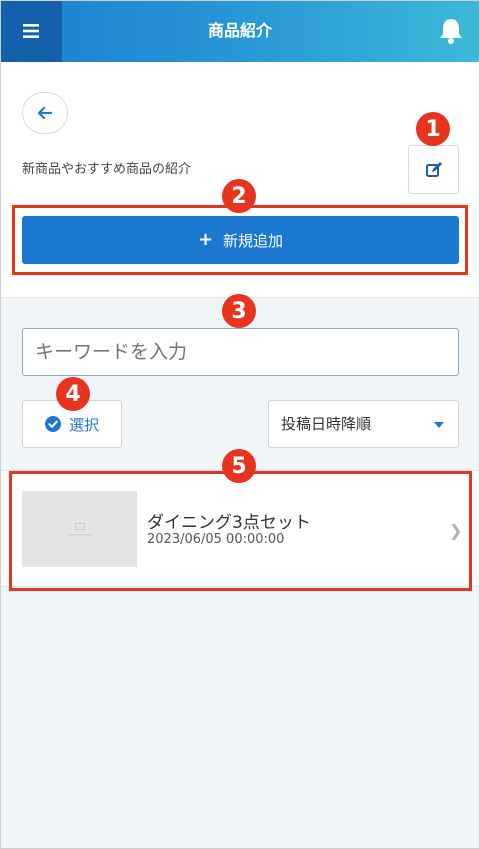 This screenshot has width=480, height=849. What do you see at coordinates (240, 531) in the screenshot?
I see `highlight-box-item` at bounding box center [240, 531].